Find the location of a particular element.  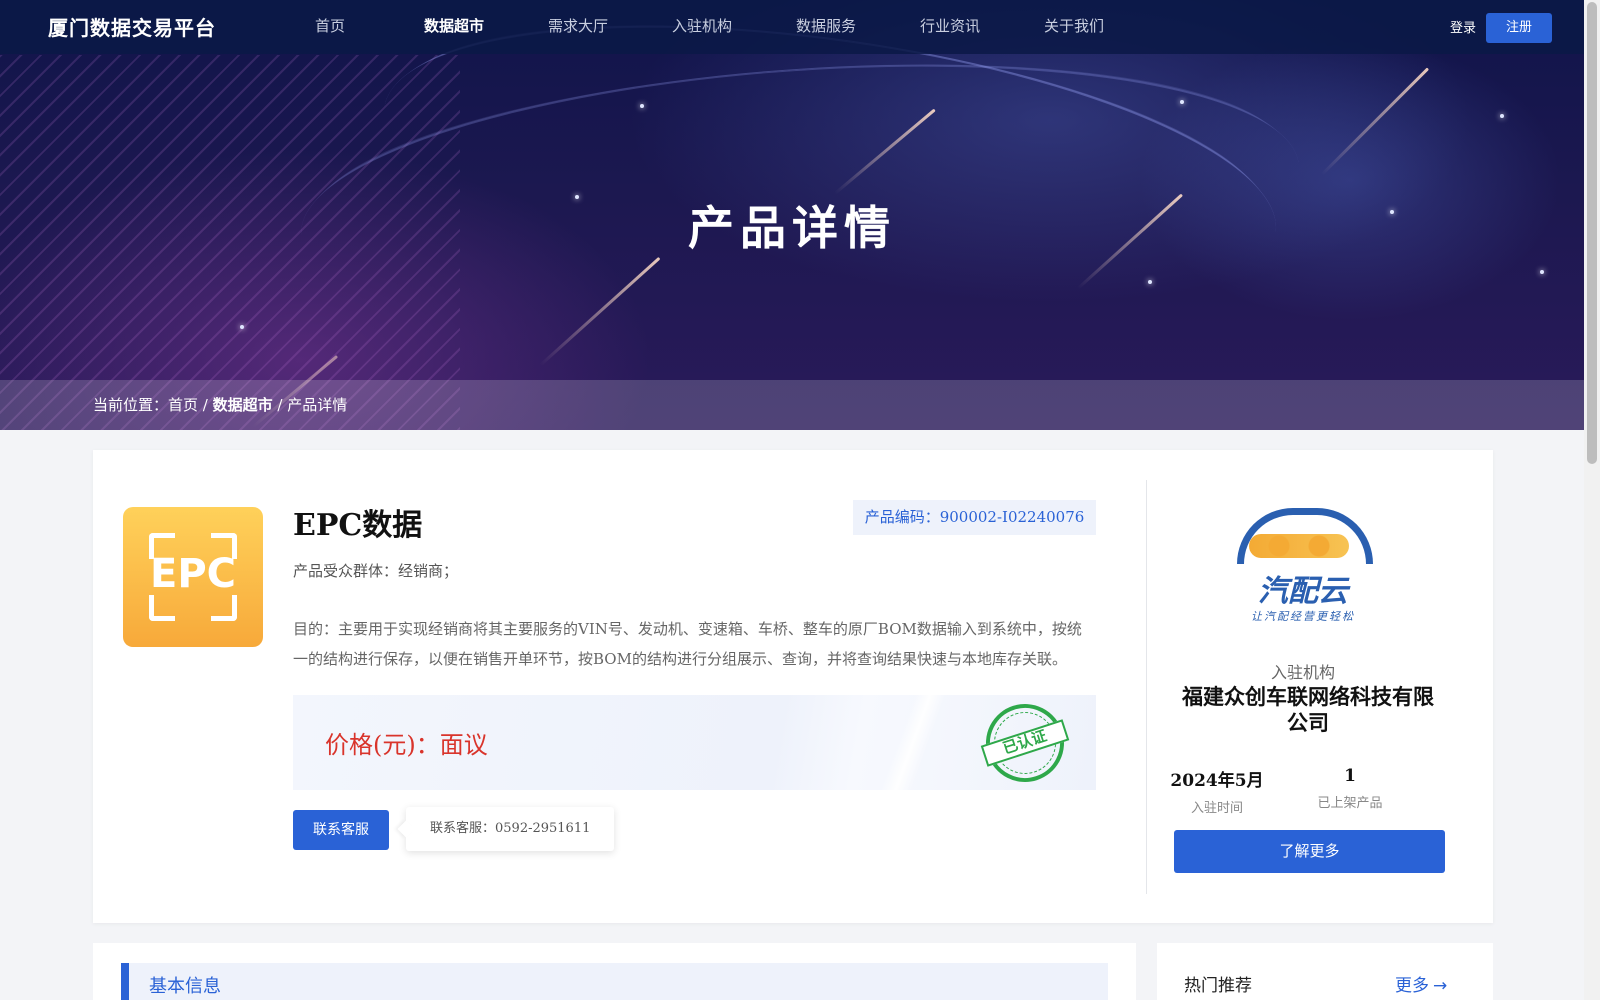

site-logo: 厦门数据交易平台 is located at coordinates (132, 26).